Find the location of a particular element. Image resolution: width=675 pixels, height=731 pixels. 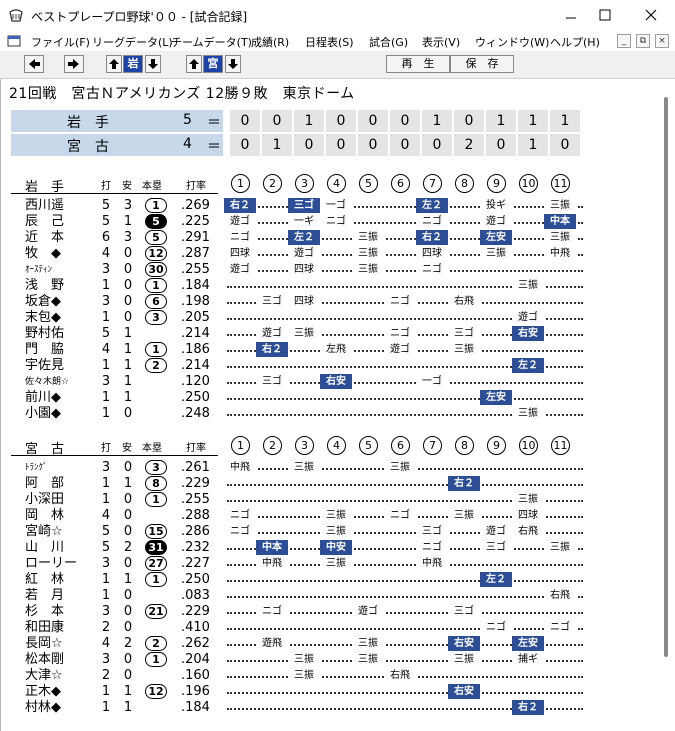

player-row: 杉 本 3 0 21 .229 ニゴ 遊ゴ 三ゴ is located at coordinates (333, 612).